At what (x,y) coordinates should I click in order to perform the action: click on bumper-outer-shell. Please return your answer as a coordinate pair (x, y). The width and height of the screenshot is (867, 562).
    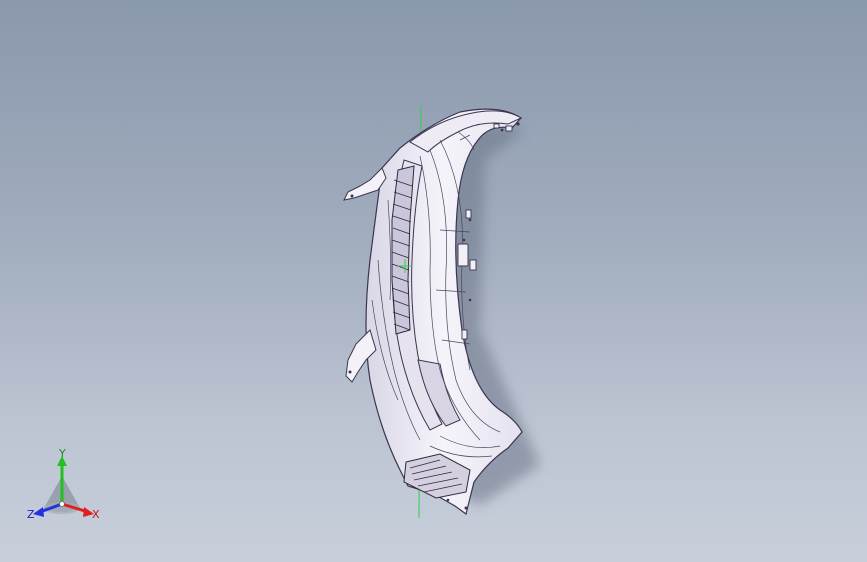
    Looking at the image, I should click on (444, 312).